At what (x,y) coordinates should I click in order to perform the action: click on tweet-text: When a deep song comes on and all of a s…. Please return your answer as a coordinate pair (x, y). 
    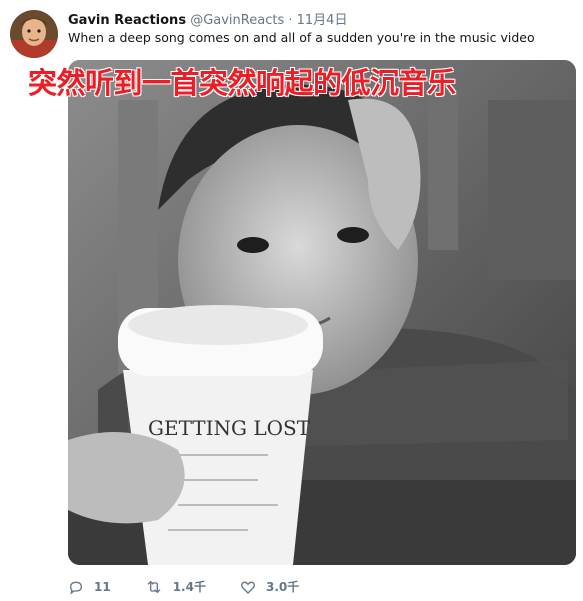
    Looking at the image, I should click on (301, 37).